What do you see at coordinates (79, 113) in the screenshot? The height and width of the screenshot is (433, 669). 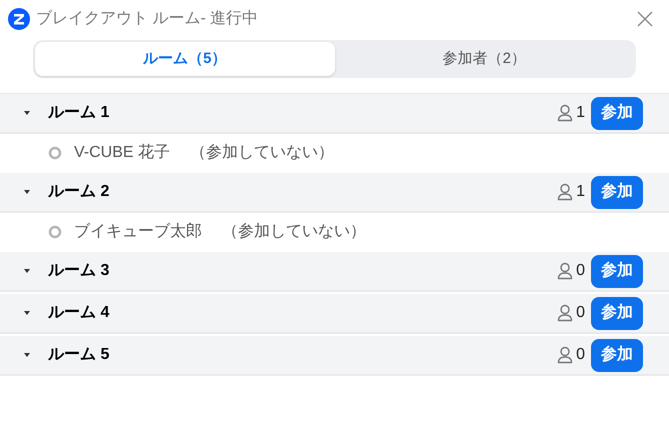 I see `room-name: ルーム 1` at bounding box center [79, 113].